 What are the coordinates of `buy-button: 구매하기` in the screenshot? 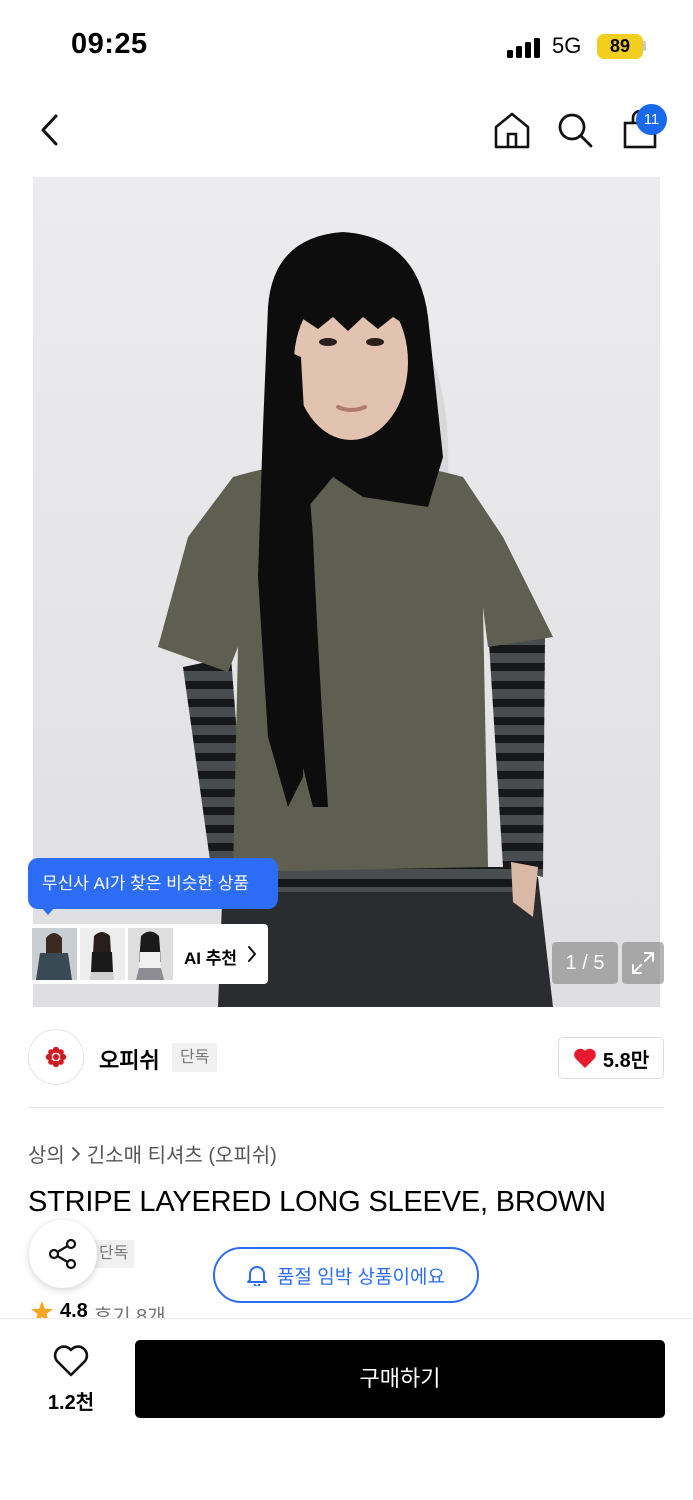 It's located at (400, 1379).